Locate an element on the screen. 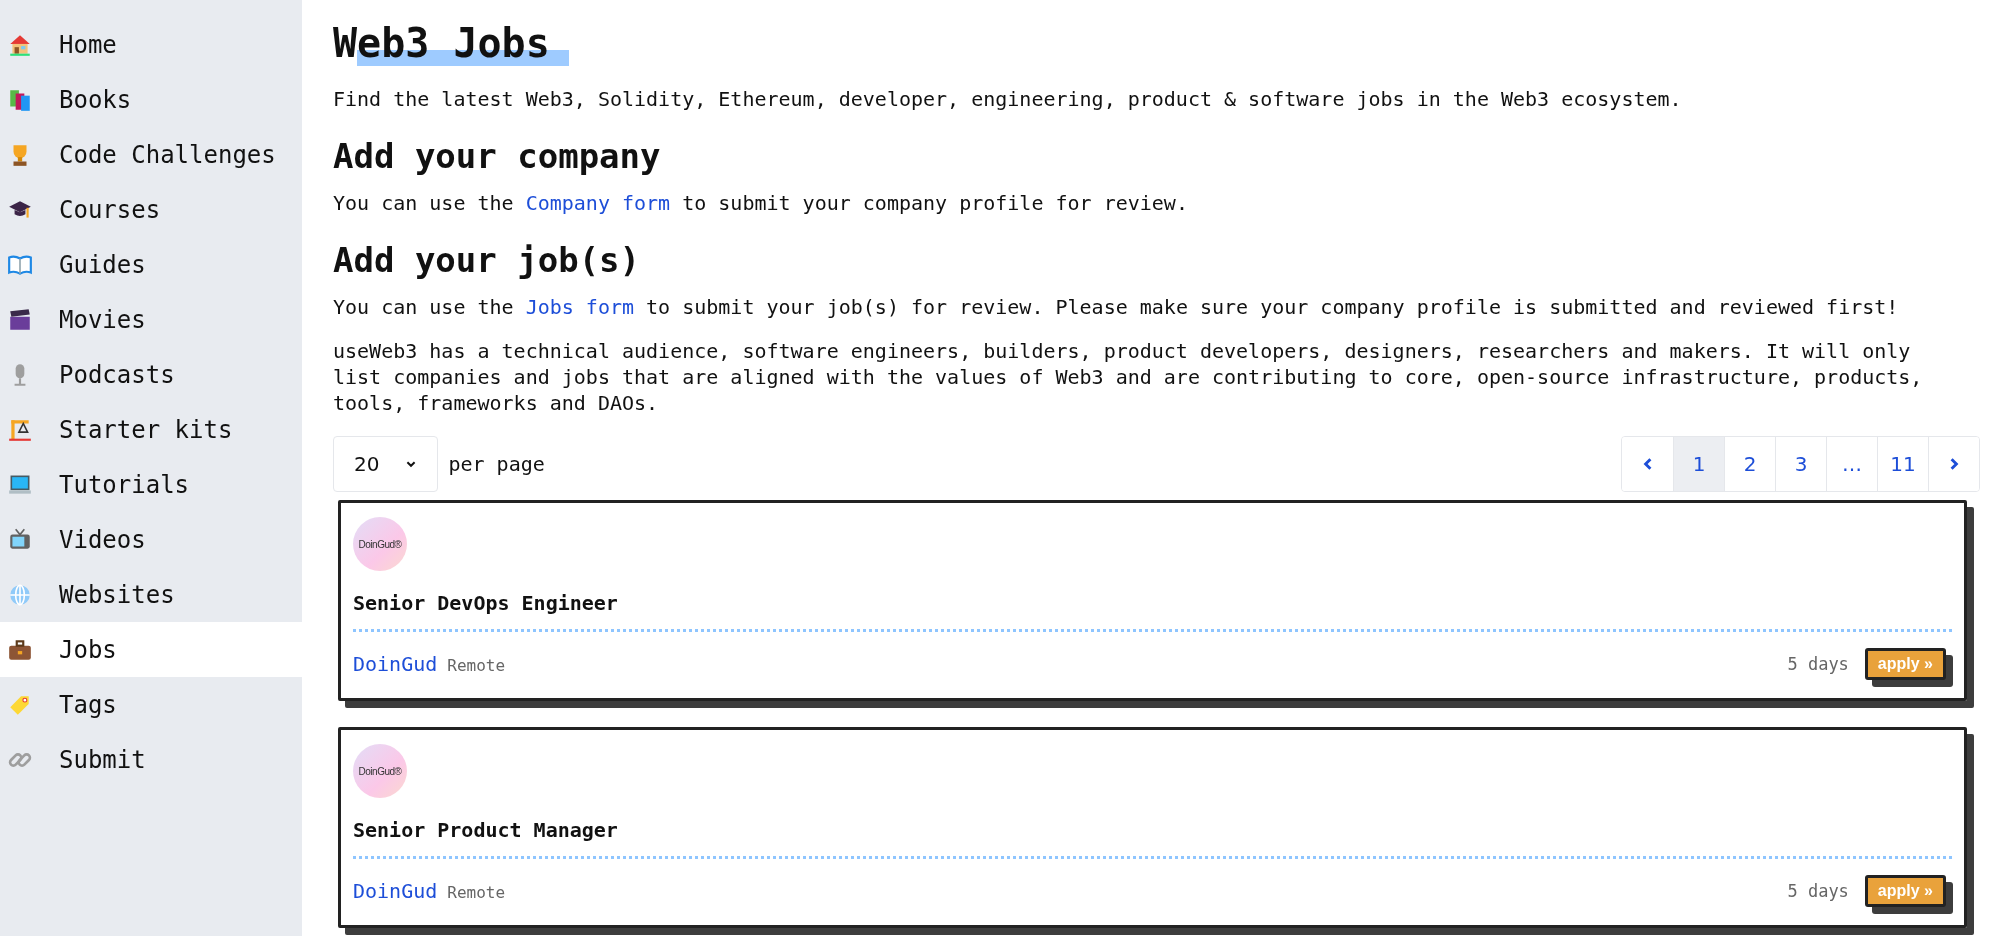 This screenshot has height=936, width=1993. job-title: Senior Product Manager is located at coordinates (1152, 830).